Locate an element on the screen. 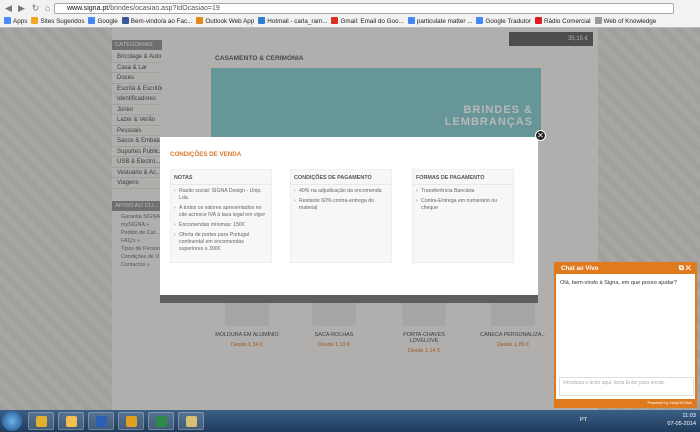 This screenshot has width=700, height=432. column-header: CONDIÇÕES DE PAGAMENTO is located at coordinates (341, 177).